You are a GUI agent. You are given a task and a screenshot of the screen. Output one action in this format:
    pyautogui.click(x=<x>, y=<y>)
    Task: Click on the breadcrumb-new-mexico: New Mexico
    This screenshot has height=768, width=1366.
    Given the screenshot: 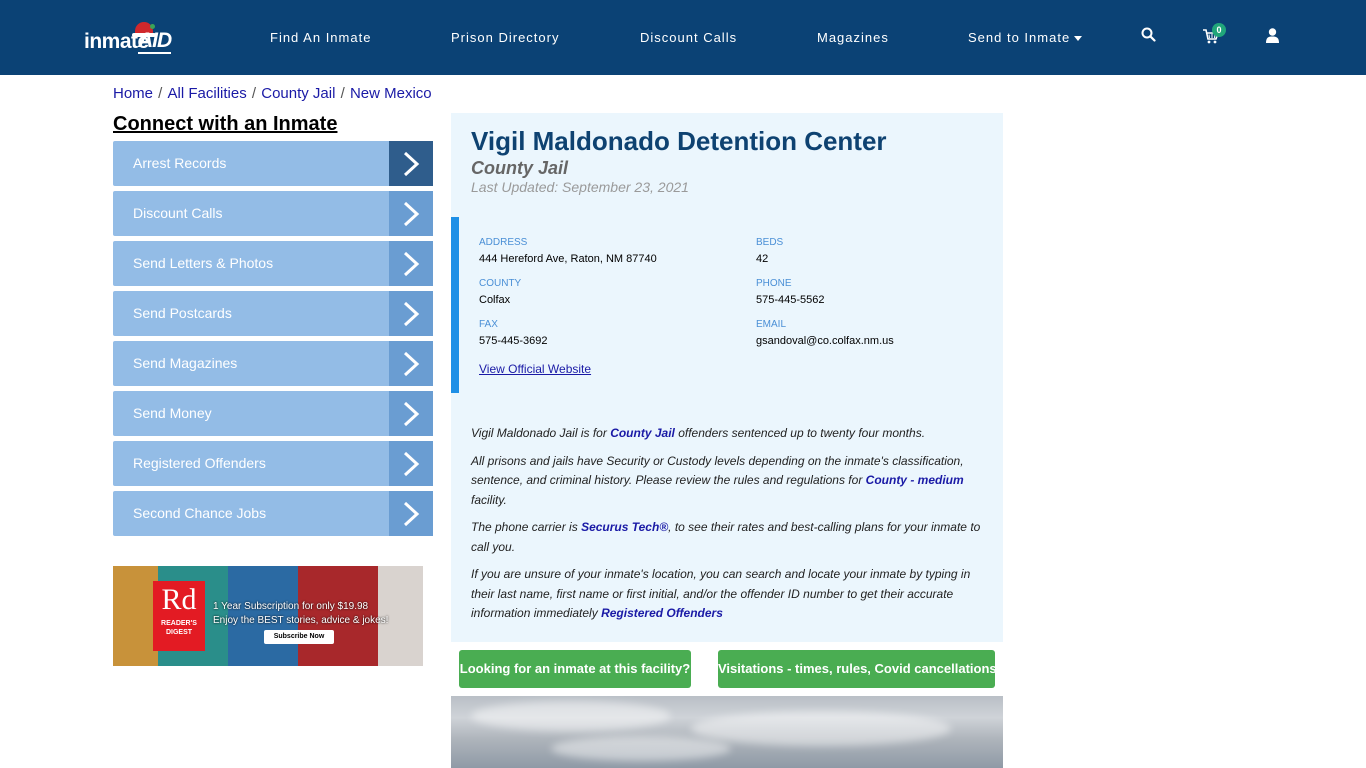 What is the action you would take?
    pyautogui.click(x=391, y=93)
    